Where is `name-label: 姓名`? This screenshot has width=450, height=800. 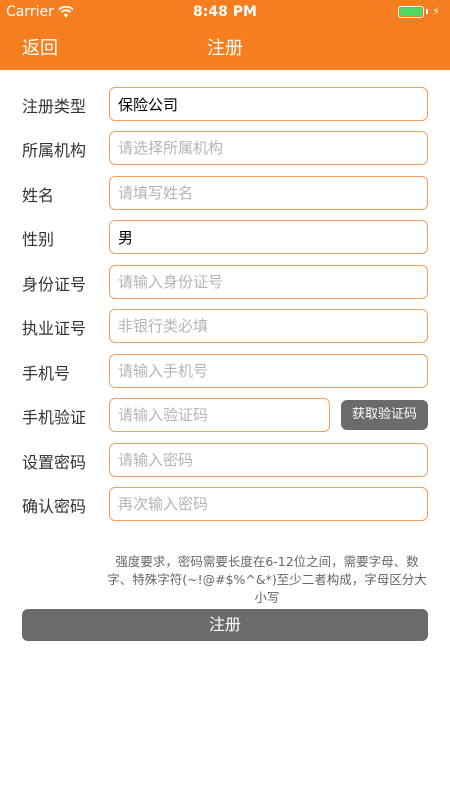 name-label: 姓名 is located at coordinates (38, 195).